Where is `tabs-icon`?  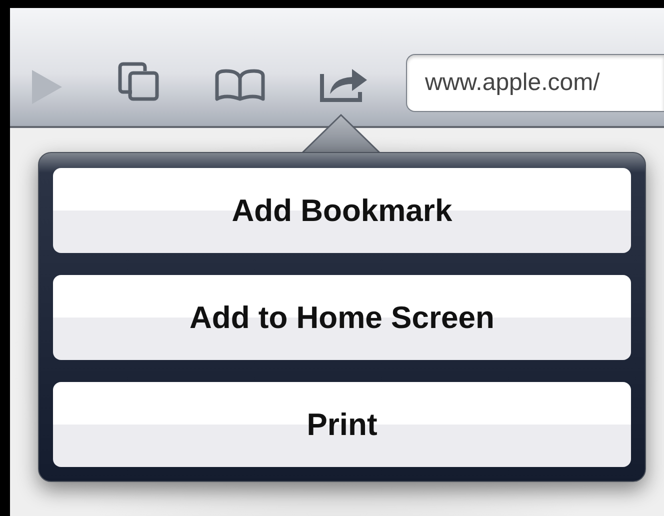 tabs-icon is located at coordinates (139, 82).